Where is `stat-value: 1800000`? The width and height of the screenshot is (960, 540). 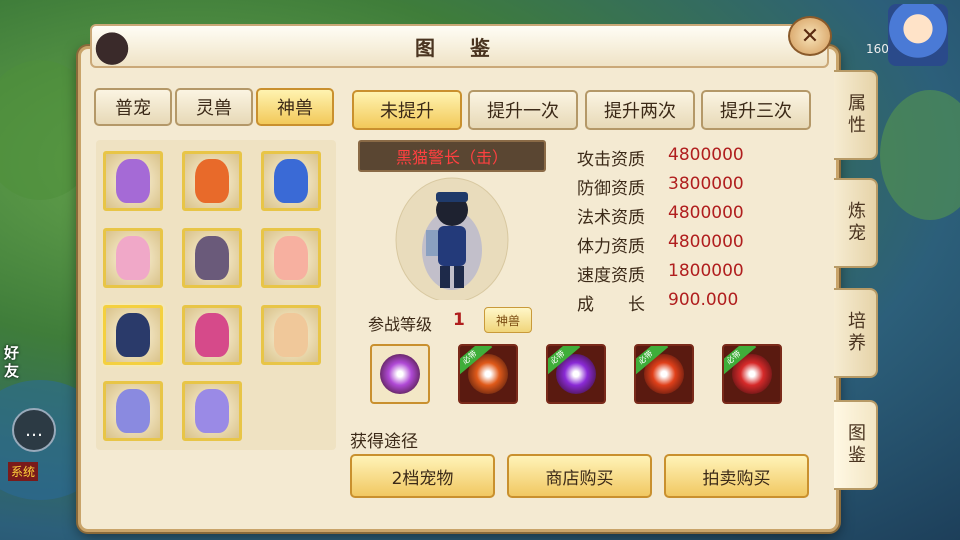 stat-value: 1800000 is located at coordinates (706, 271).